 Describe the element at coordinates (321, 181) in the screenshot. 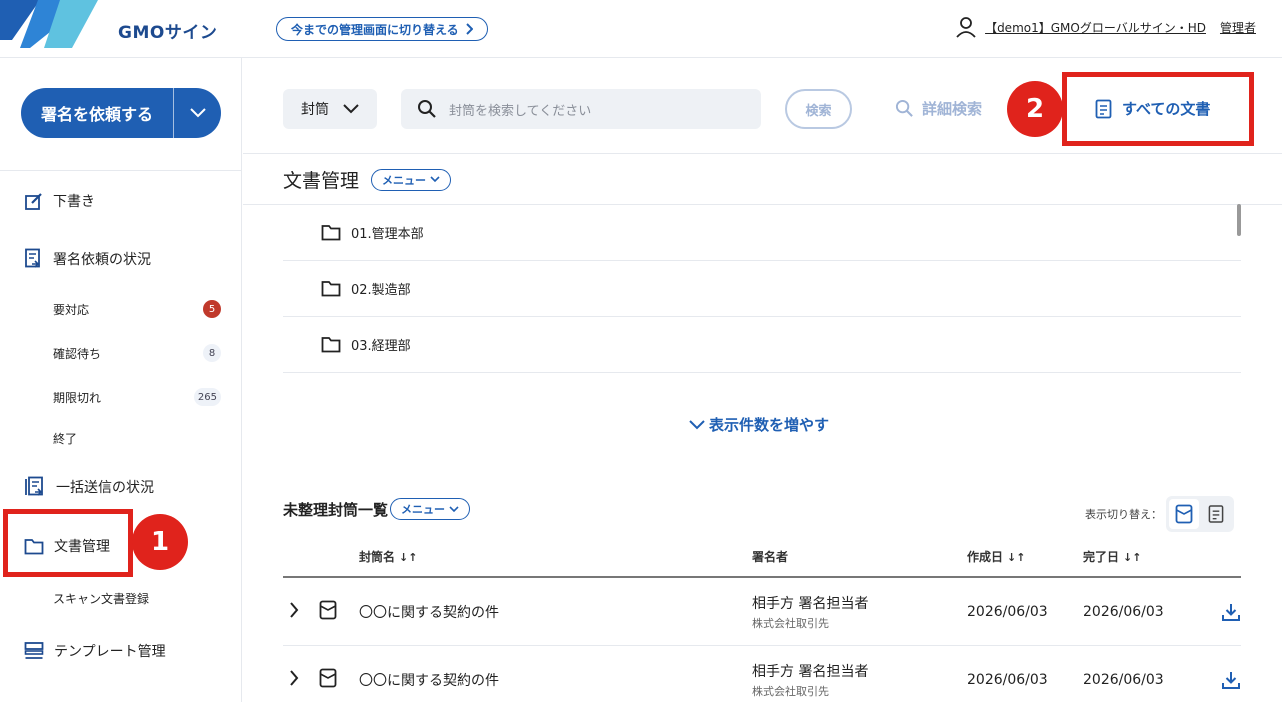

I see `page-title: 文書管理` at that location.